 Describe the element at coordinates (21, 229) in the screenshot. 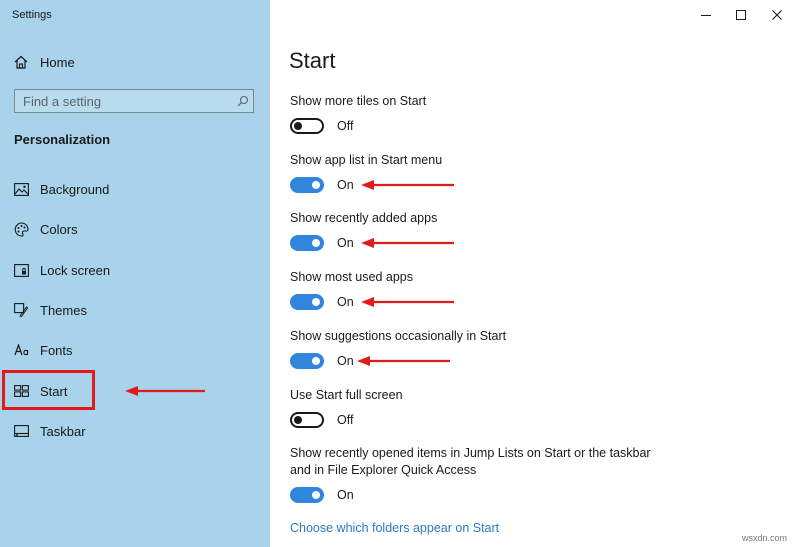

I see `palette-icon` at that location.